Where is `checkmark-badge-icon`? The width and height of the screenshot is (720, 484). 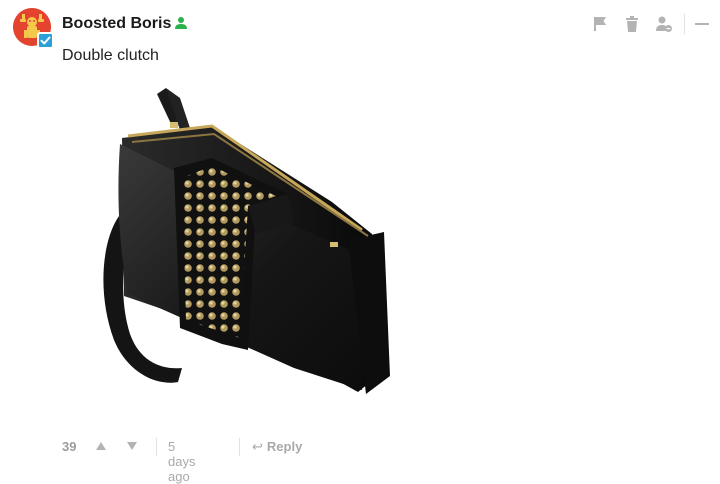 checkmark-badge-icon is located at coordinates (45, 40).